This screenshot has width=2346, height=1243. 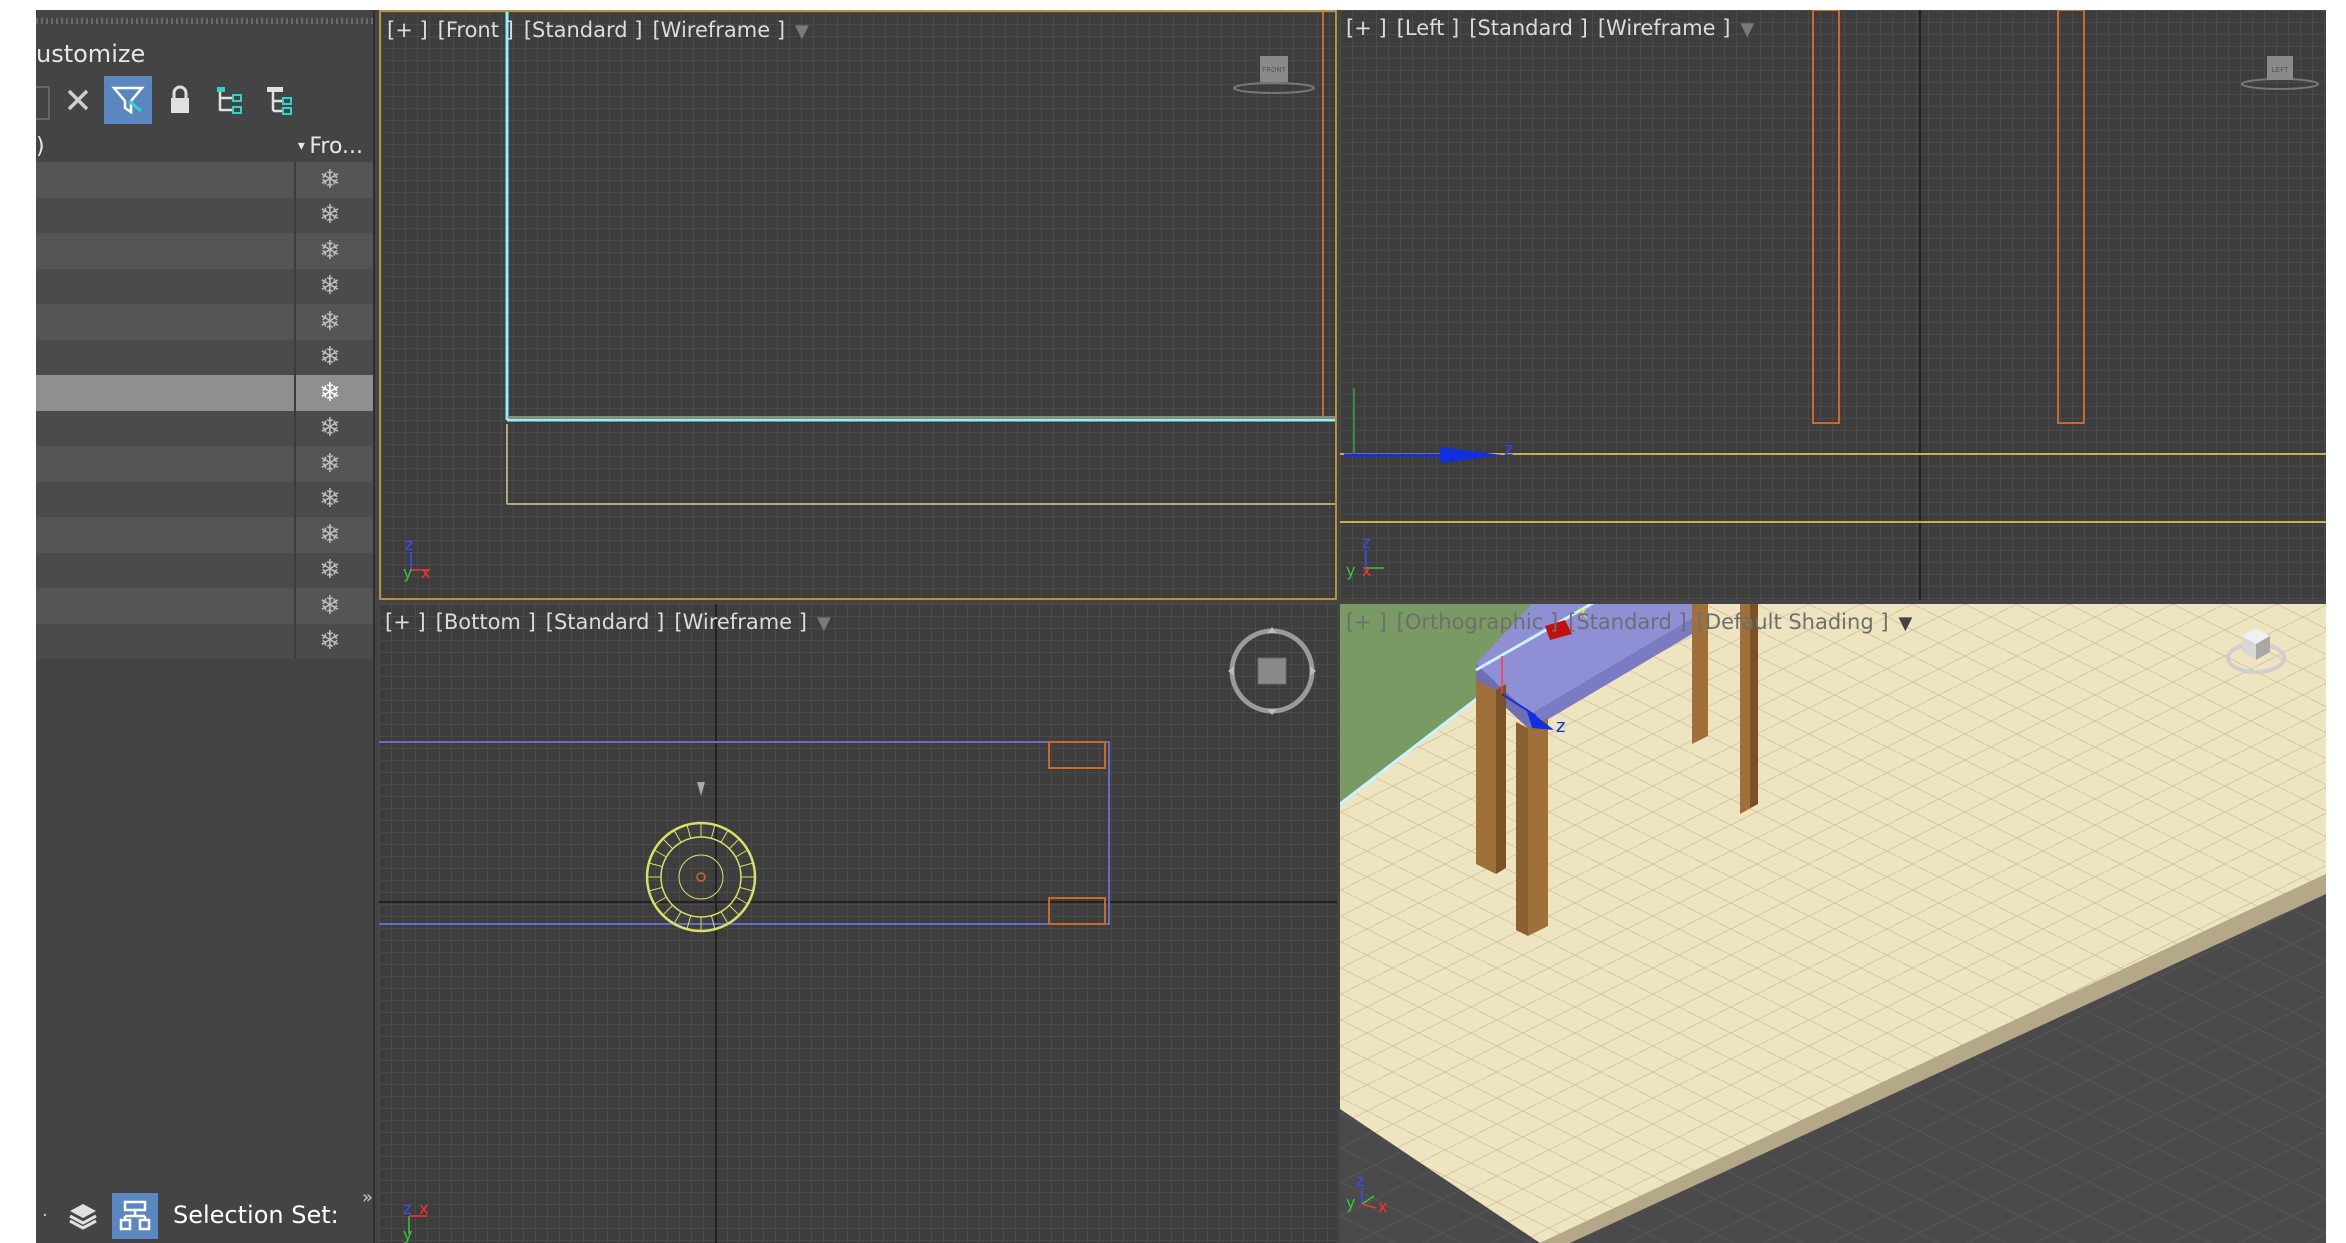 I want to click on selection-set-label: Selection Set:, so click(x=256, y=1215).